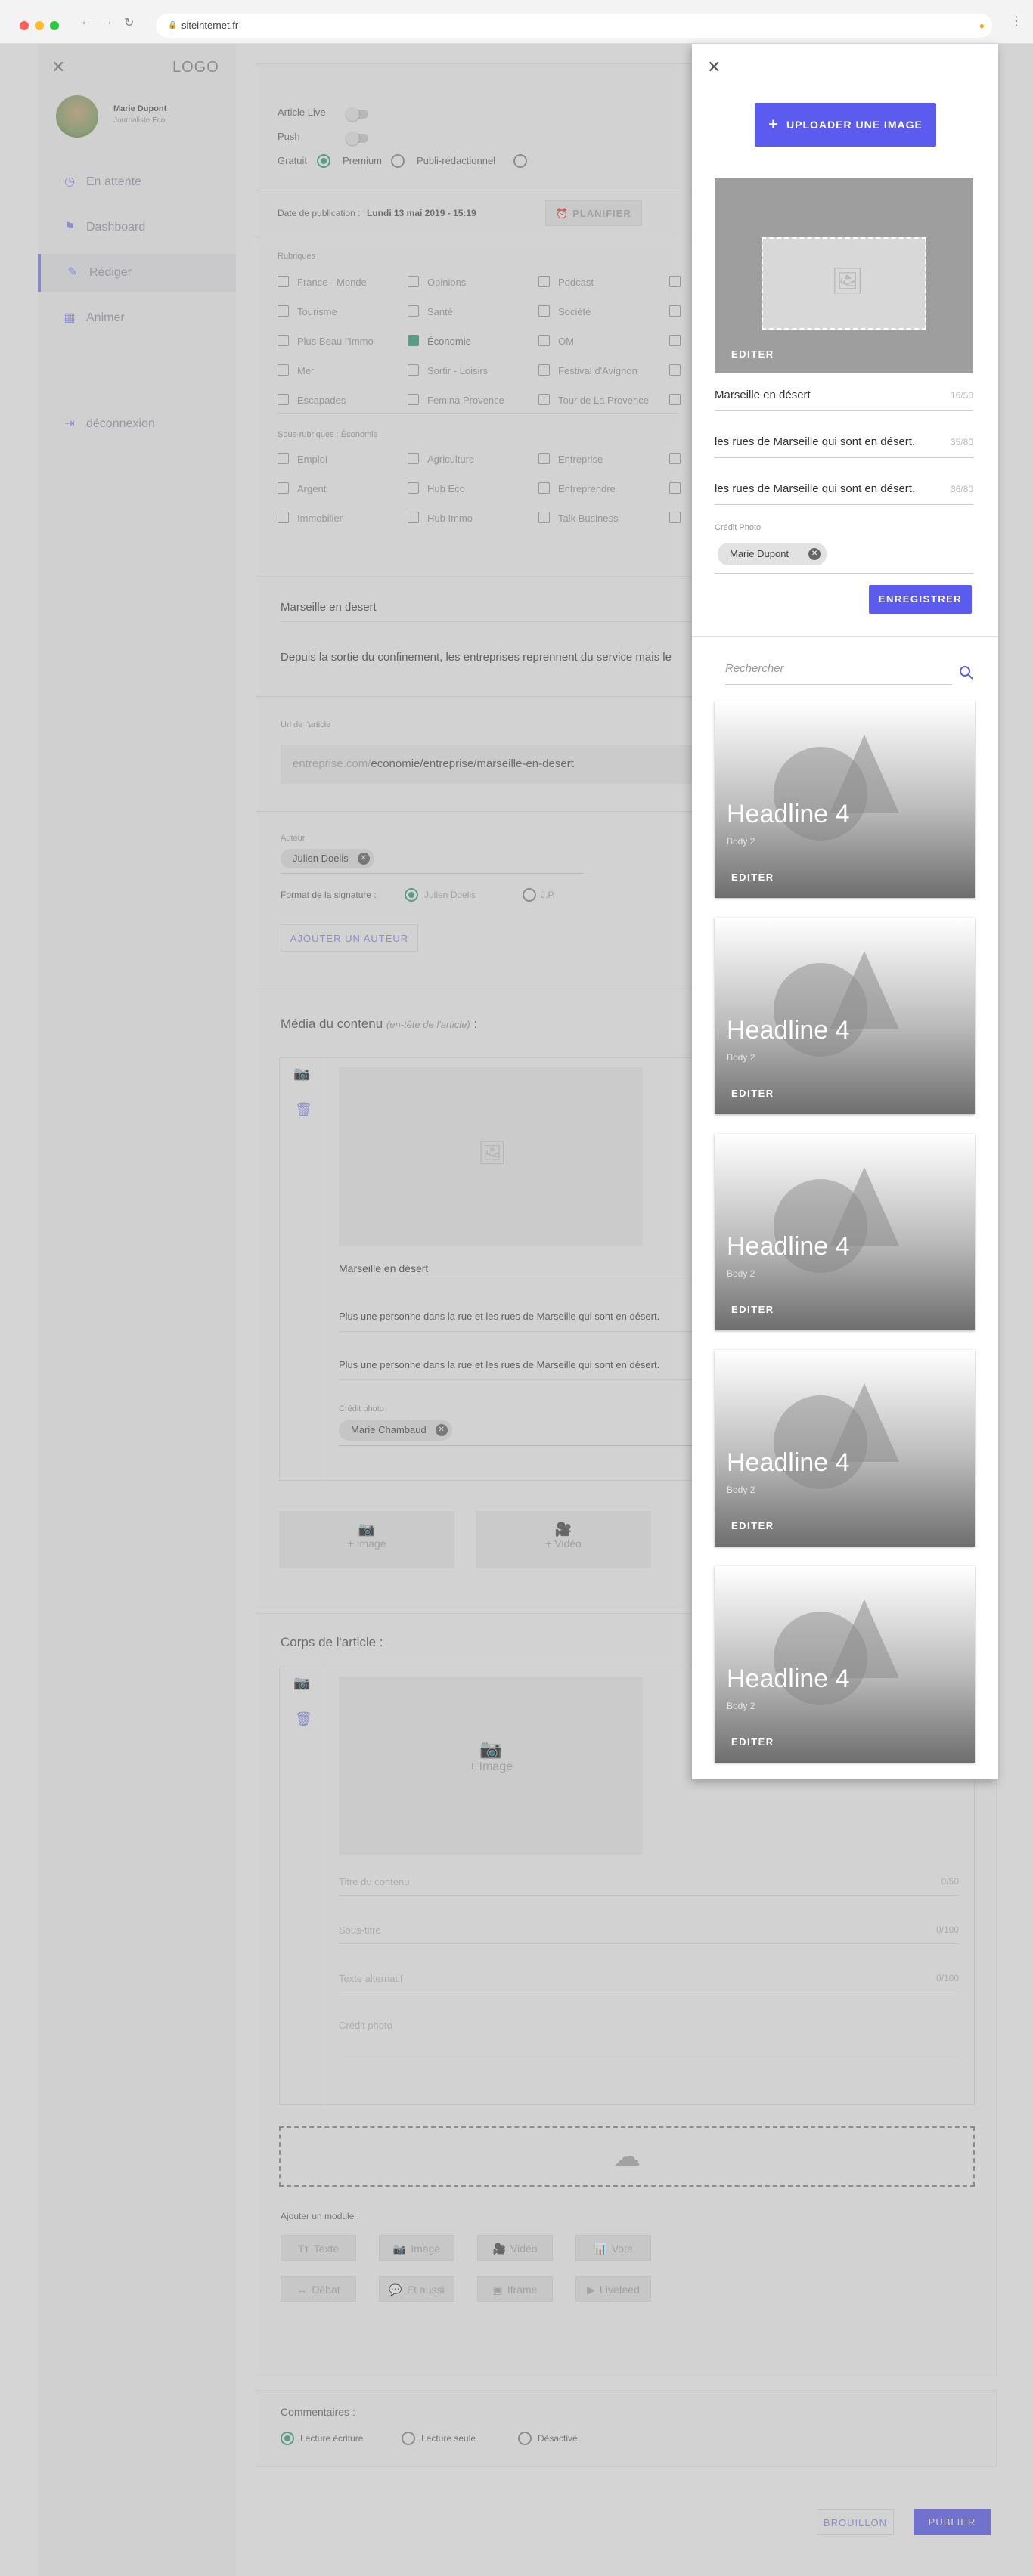  Describe the element at coordinates (54, 25) in the screenshot. I see `maximize-window-icon` at that location.